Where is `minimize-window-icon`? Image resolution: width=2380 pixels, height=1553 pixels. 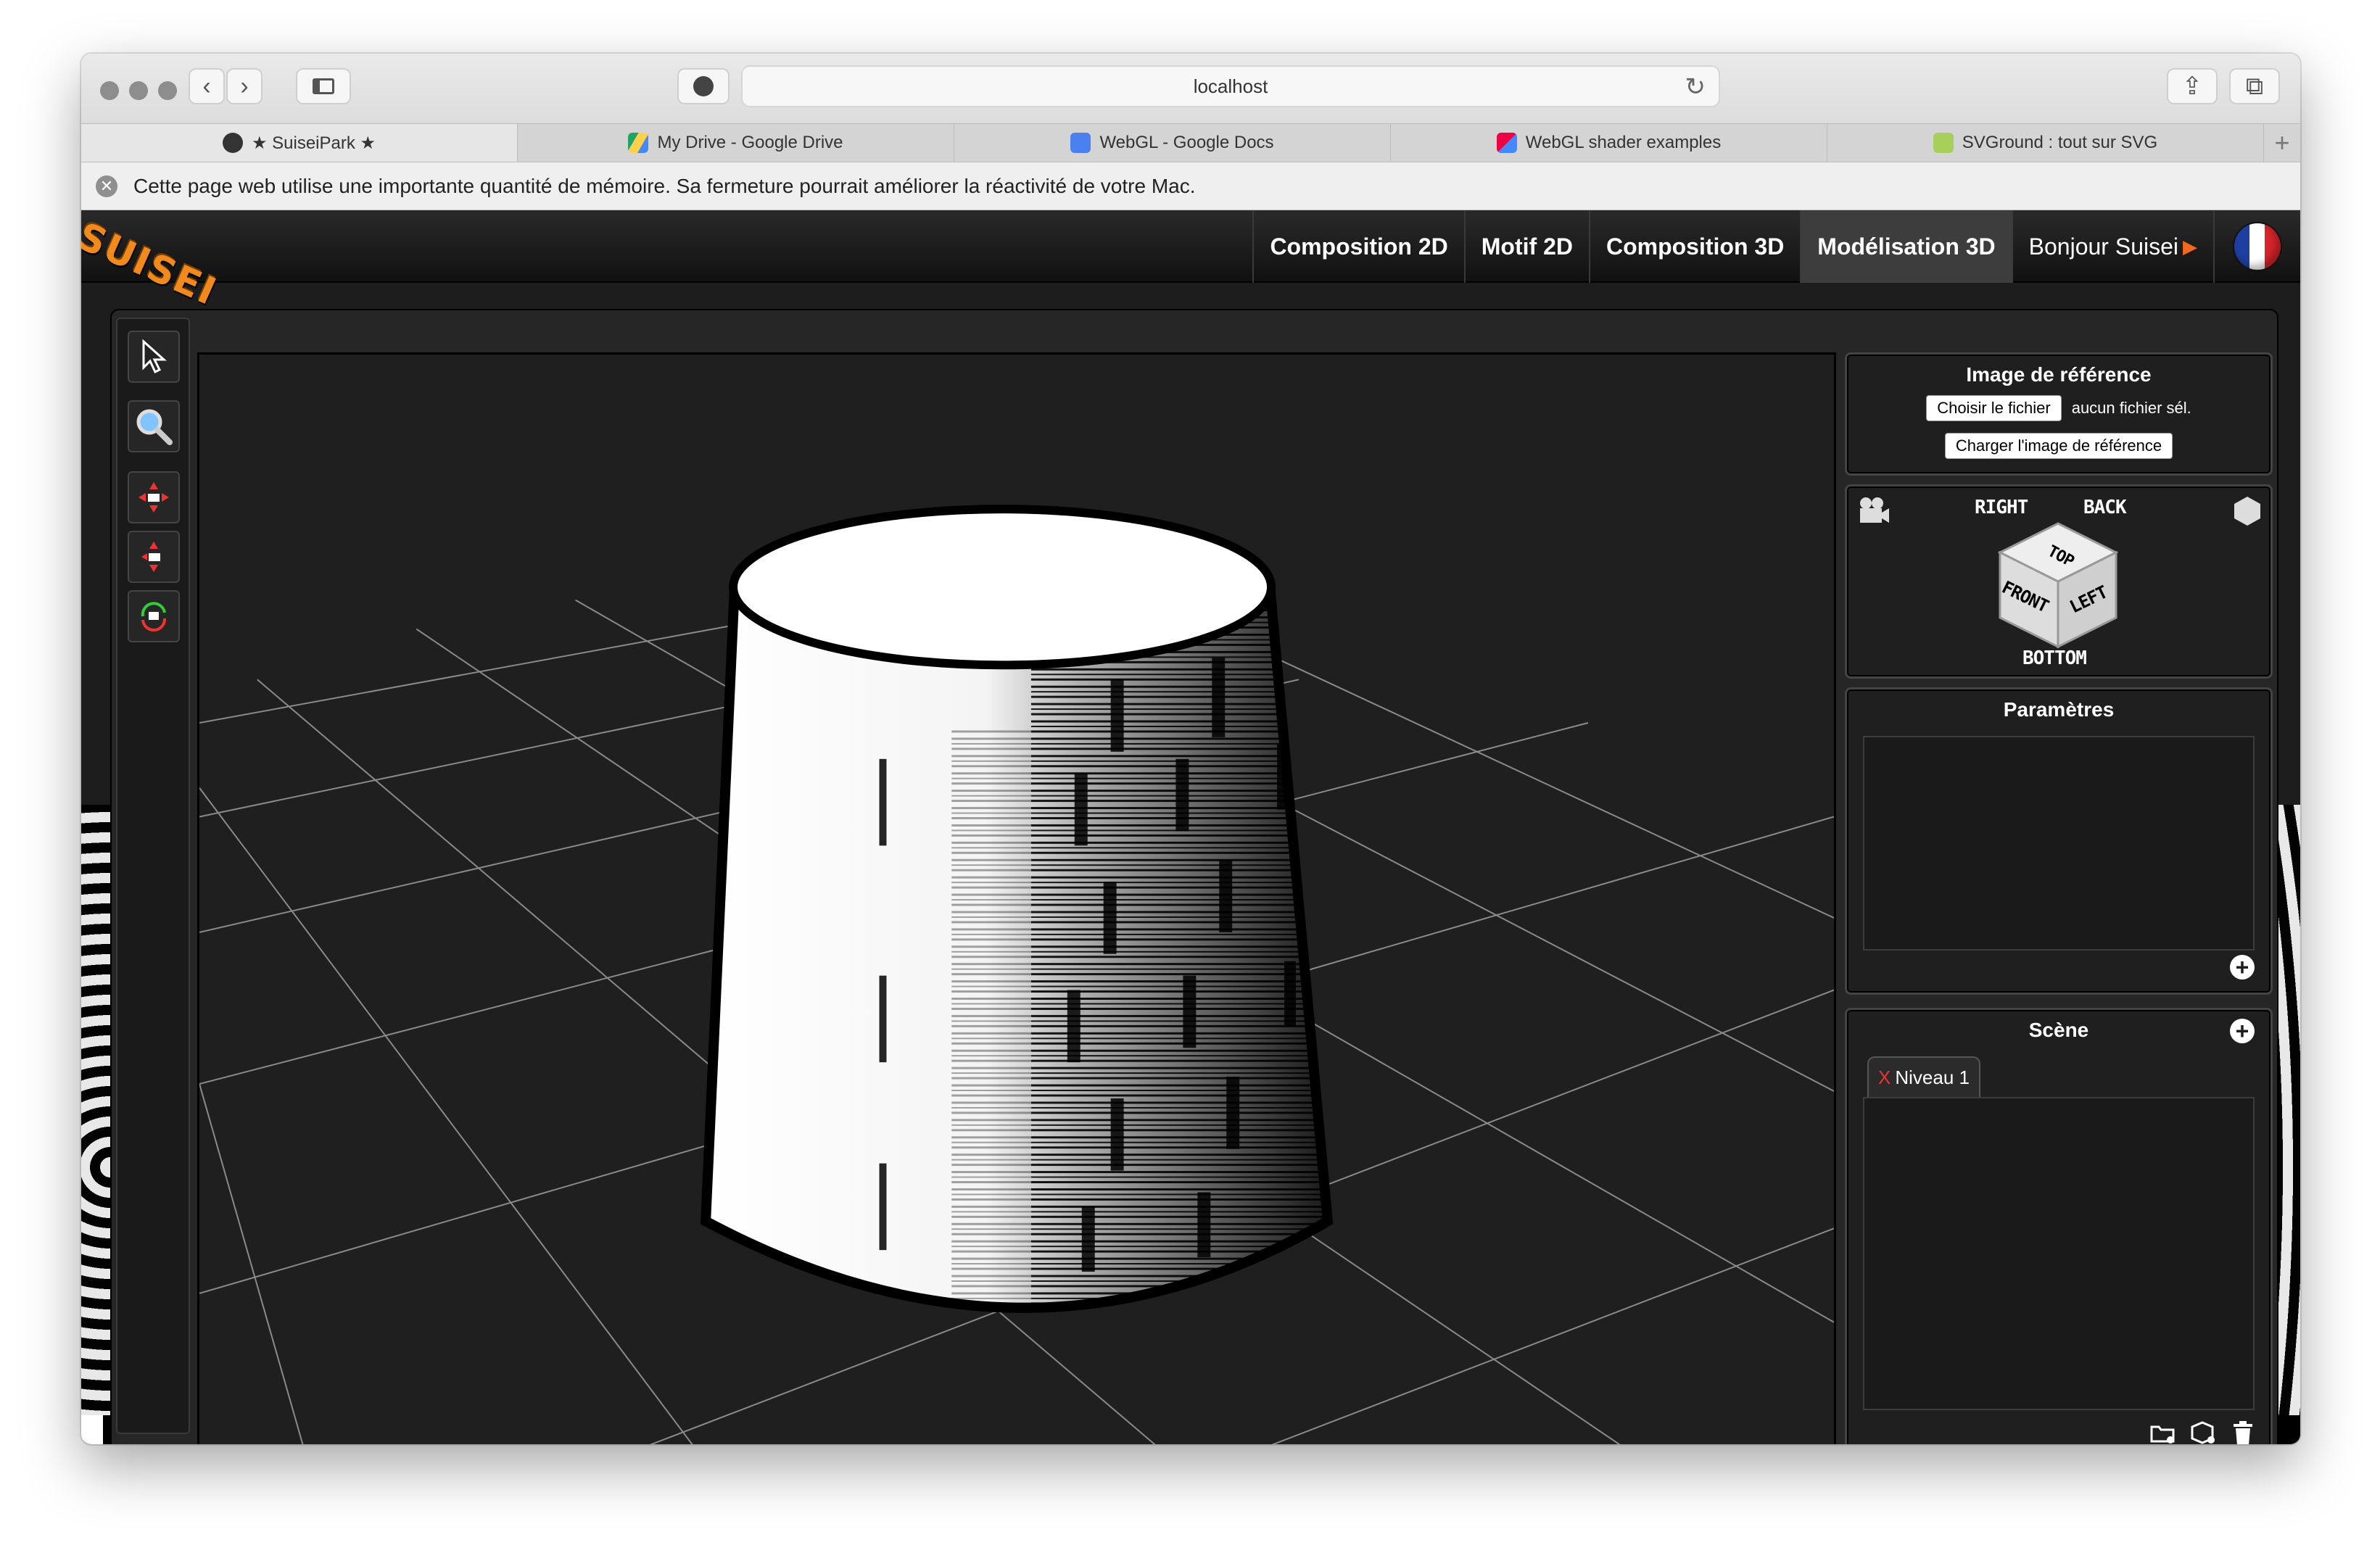 minimize-window-icon is located at coordinates (138, 90).